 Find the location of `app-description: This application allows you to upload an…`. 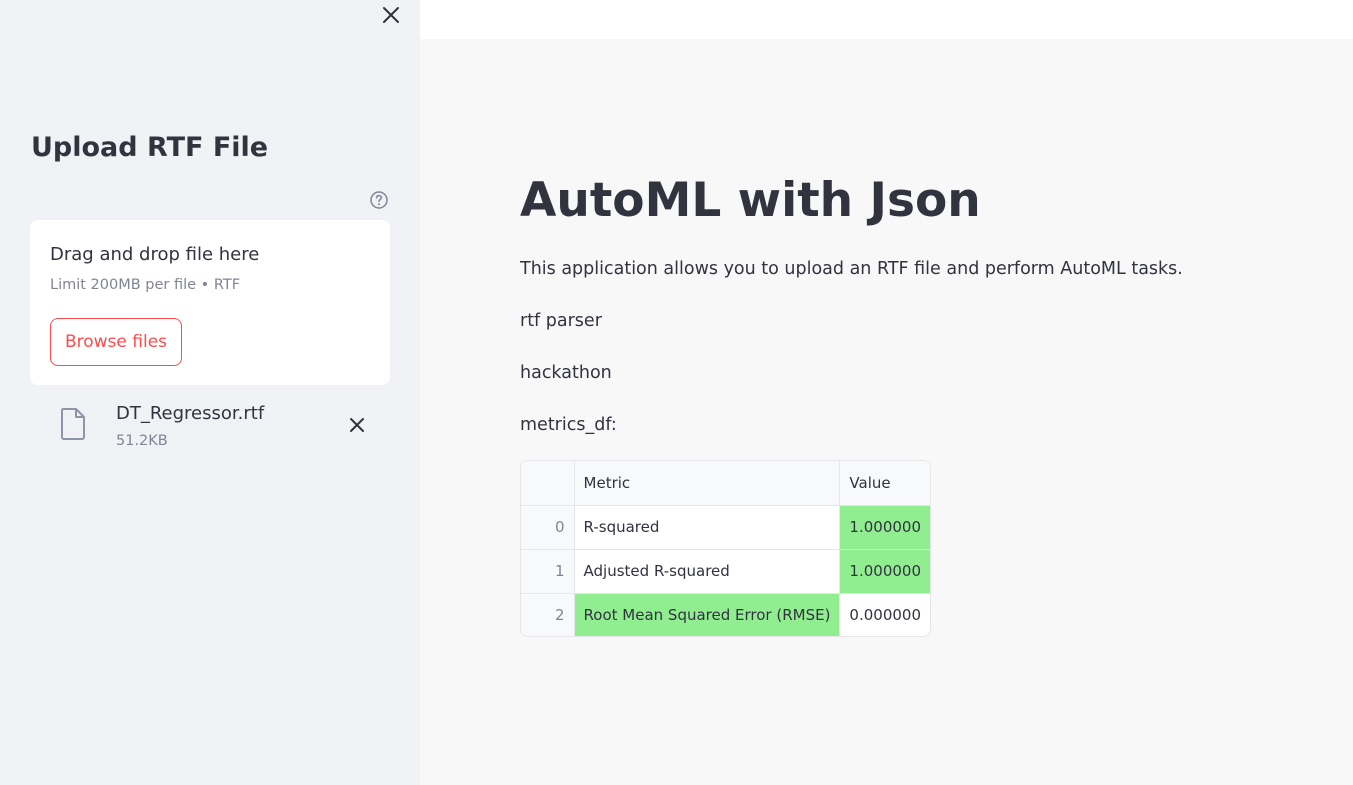

app-description: This application allows you to upload an… is located at coordinates (851, 269).